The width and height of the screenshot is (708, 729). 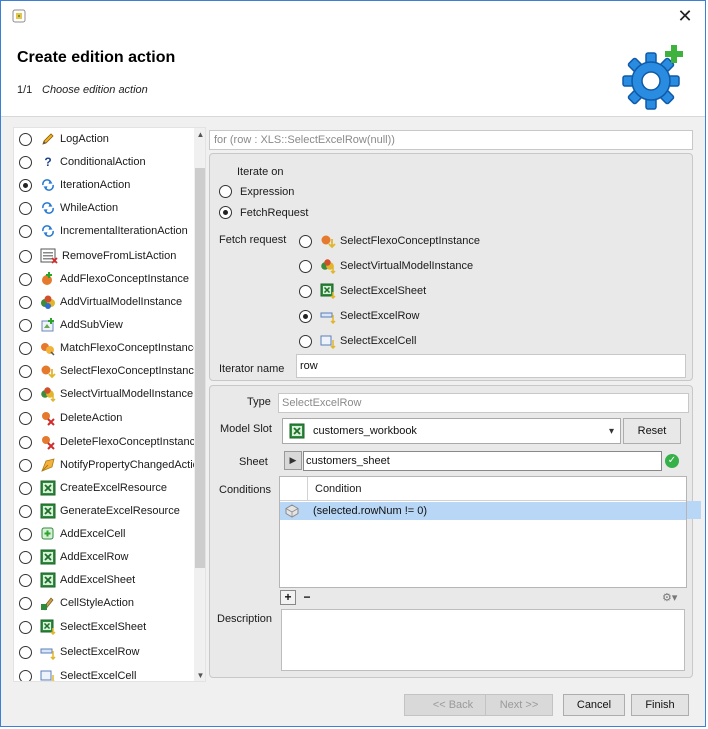 I want to click on table-row: (selected.rowNum != 0), so click(x=483, y=511).